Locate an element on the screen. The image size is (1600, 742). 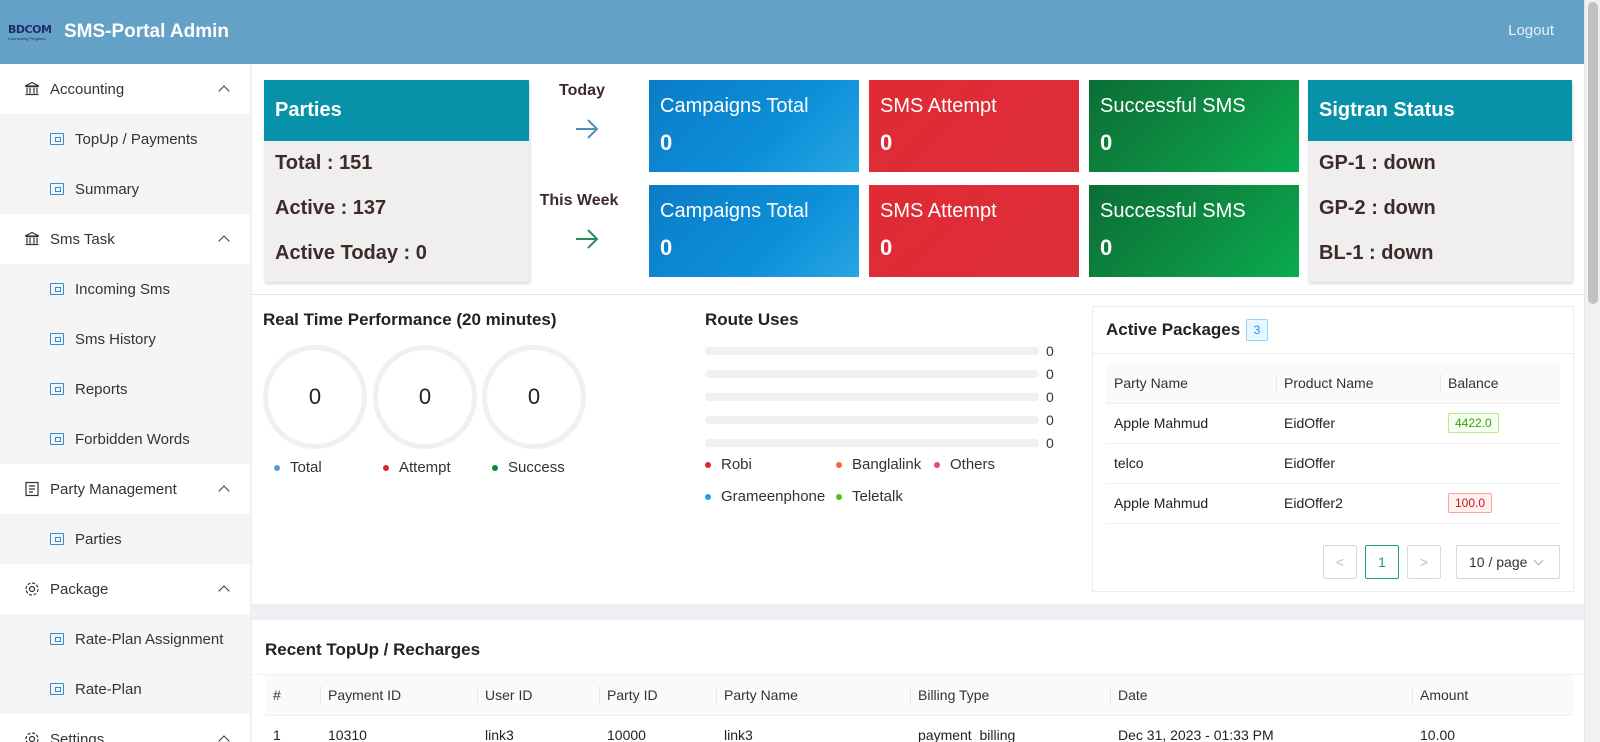
parties-active: Active : 137 is located at coordinates (331, 208).